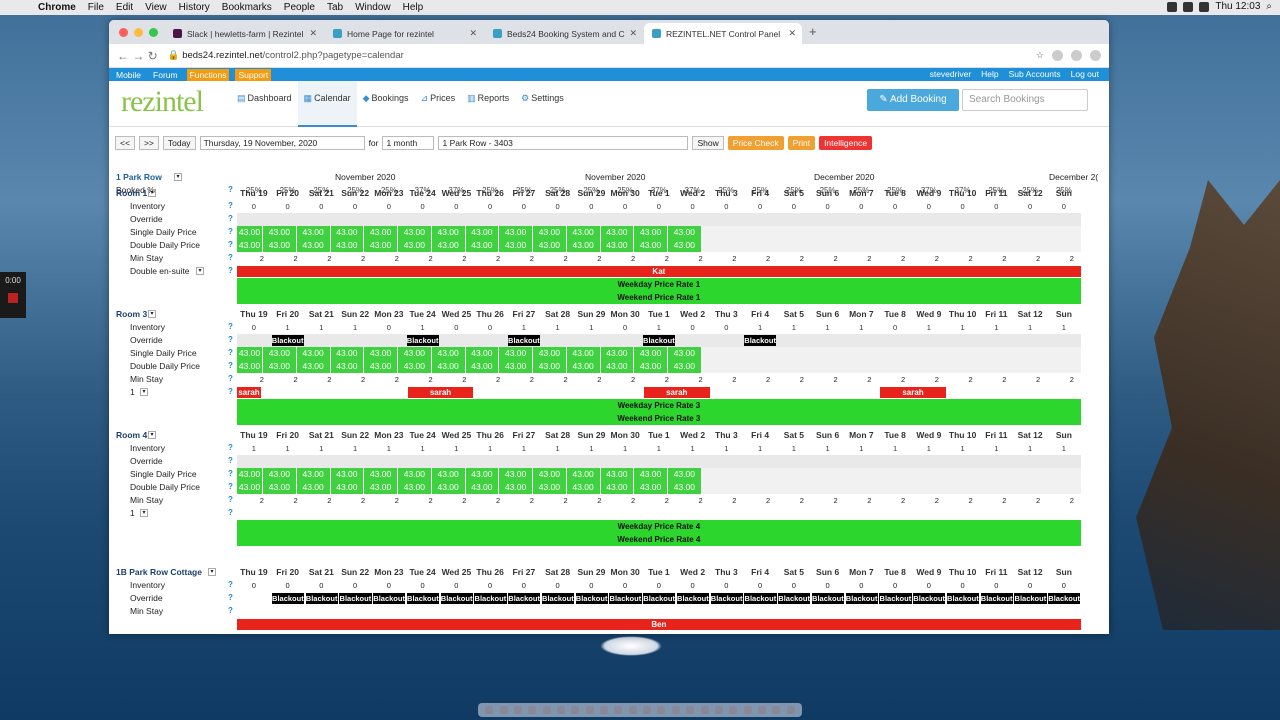 Image resolution: width=1280 pixels, height=720 pixels. I want to click on nav-bookings: ◆ Bookings, so click(386, 104).